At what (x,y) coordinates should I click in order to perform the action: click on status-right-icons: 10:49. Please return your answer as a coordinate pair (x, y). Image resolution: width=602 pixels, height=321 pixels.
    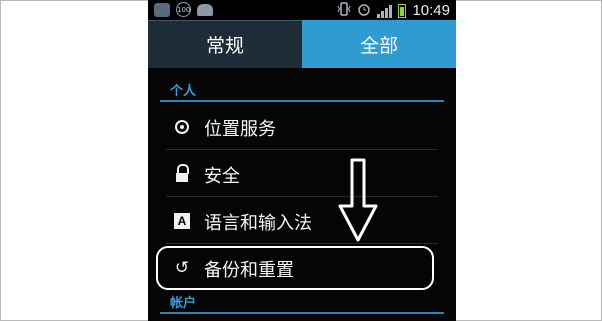
    Looking at the image, I should click on (393, 10).